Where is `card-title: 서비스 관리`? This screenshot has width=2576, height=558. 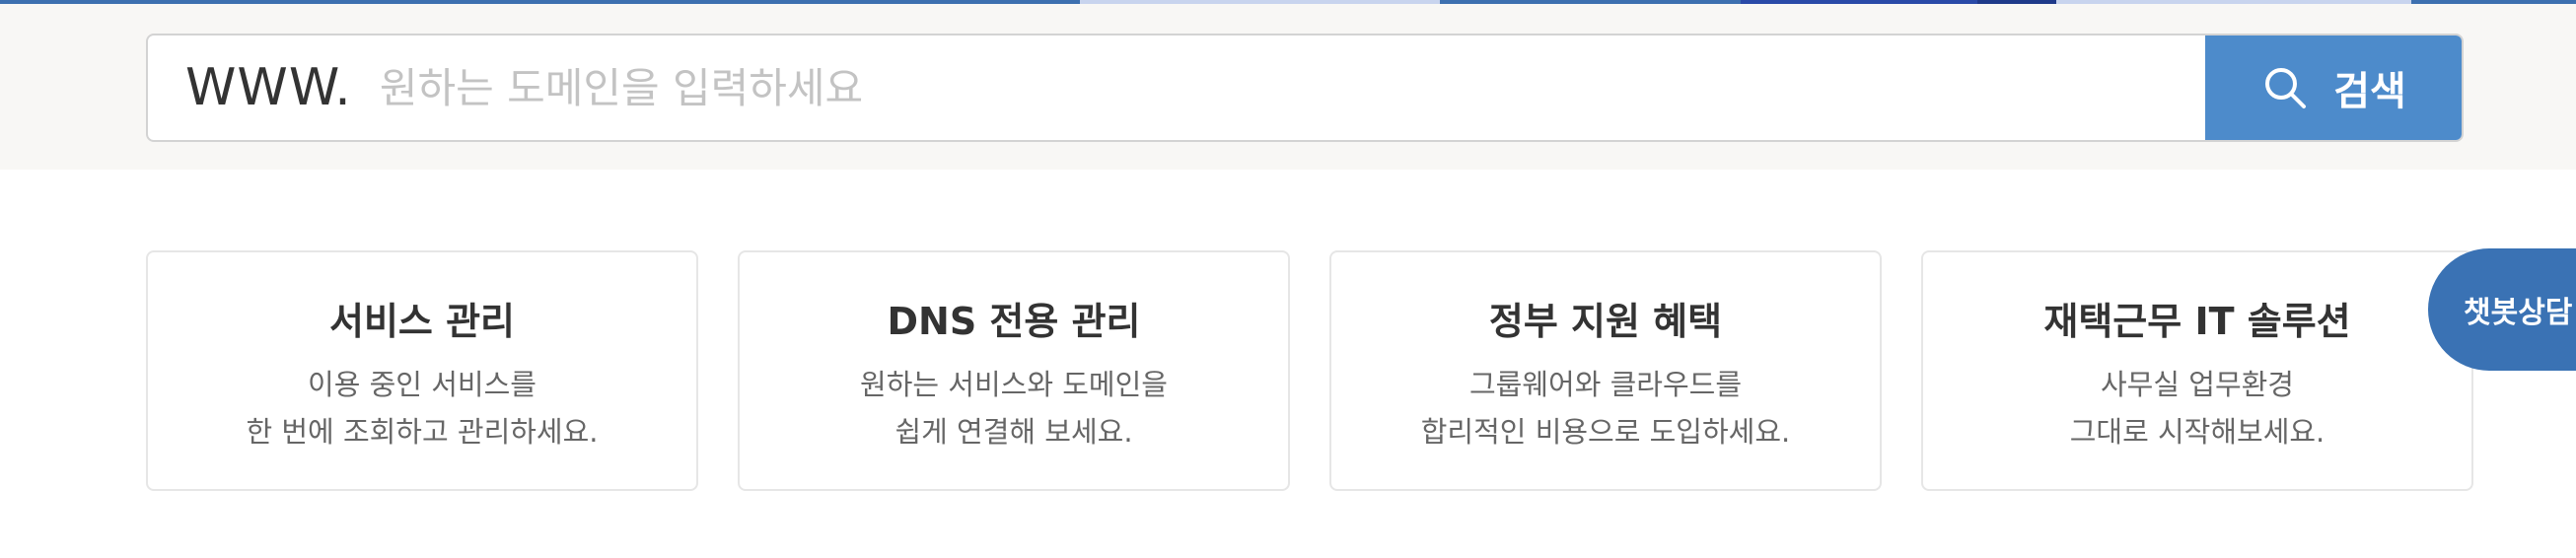
card-title: 서비스 관리 is located at coordinates (422, 321).